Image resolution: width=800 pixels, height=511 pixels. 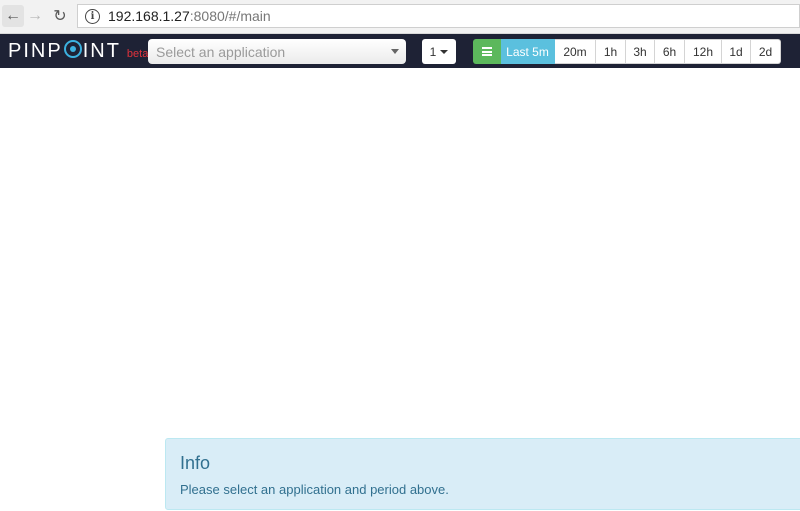 I want to click on period-button-last-5m: Last 5m, so click(x=528, y=51).